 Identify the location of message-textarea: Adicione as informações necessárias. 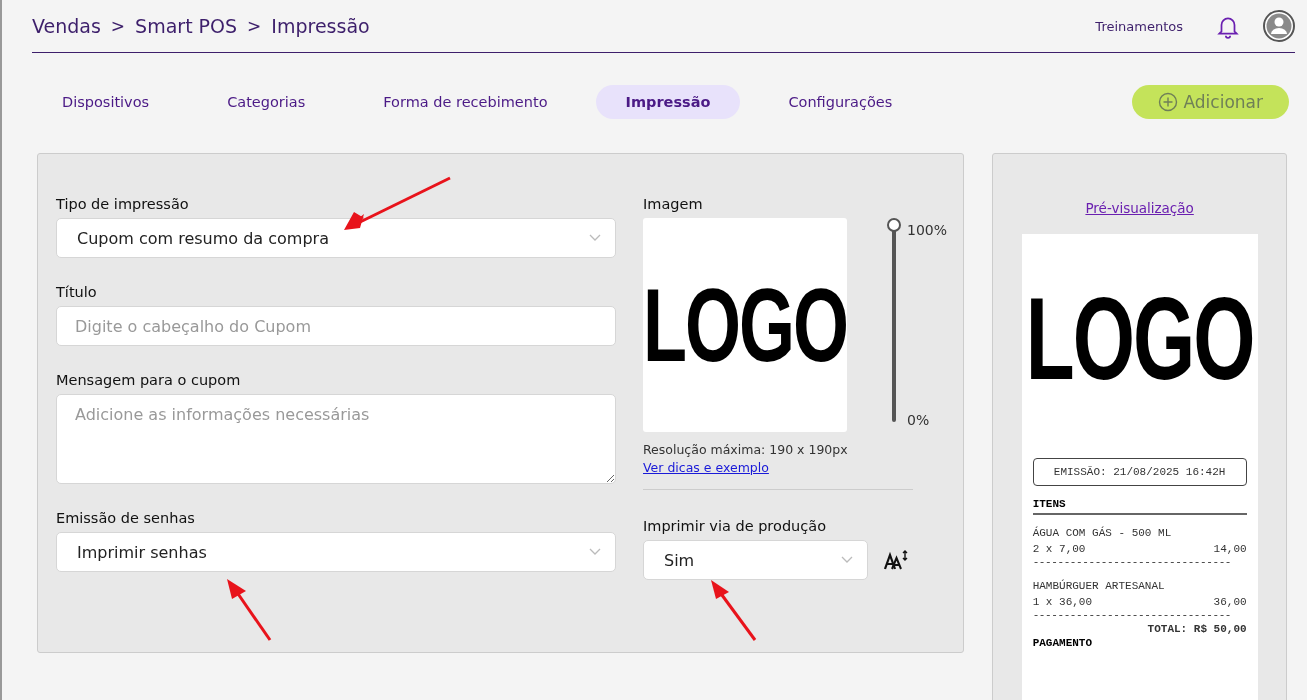
(336, 439).